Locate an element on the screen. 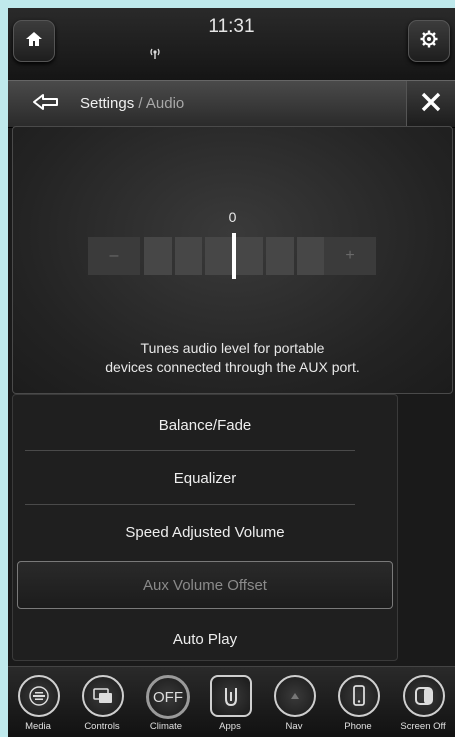 The image size is (455, 737). dock-screen-off: Screen Off is located at coordinates (423, 702).